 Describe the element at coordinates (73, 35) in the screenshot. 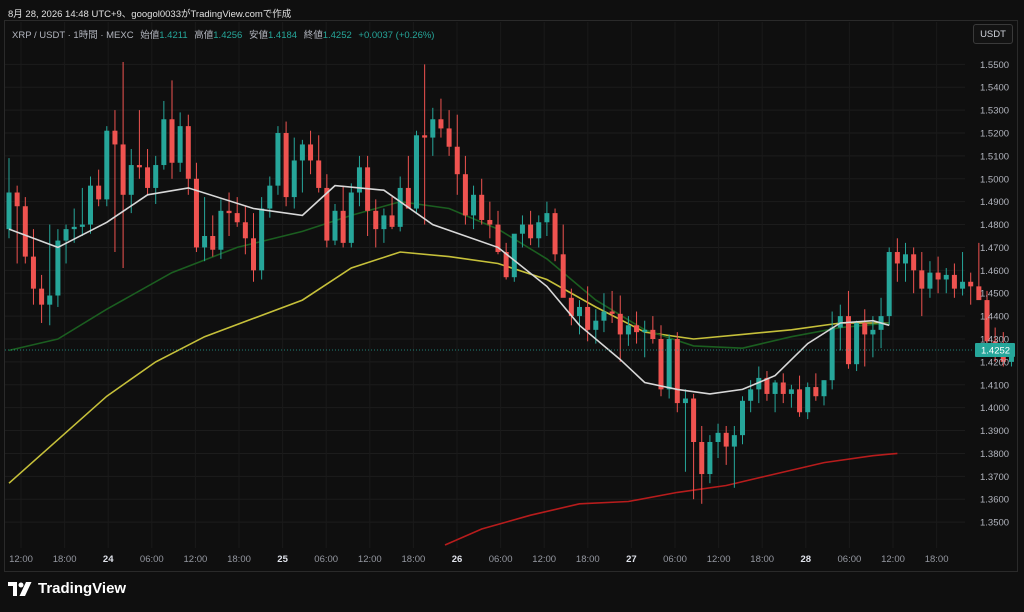

I see `symbol-pair: XRP / USDT · 1時間 · MEXC` at that location.